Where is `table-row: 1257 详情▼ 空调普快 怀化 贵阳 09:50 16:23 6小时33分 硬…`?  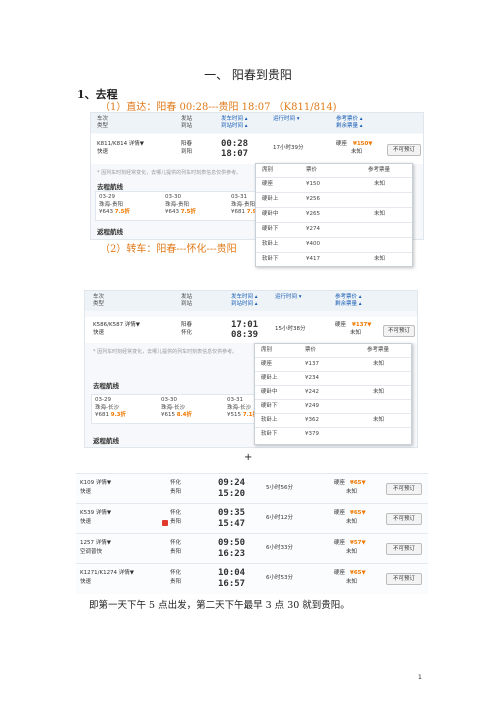 table-row: 1257 详情▼ 空调普快 怀化 贵阳 09:50 16:23 6小时33分 硬… is located at coordinates (252, 548).